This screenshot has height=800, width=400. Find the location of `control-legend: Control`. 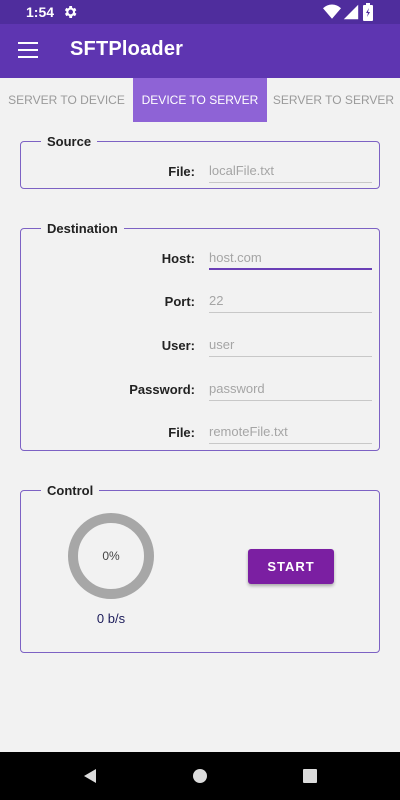

control-legend: Control is located at coordinates (70, 490).